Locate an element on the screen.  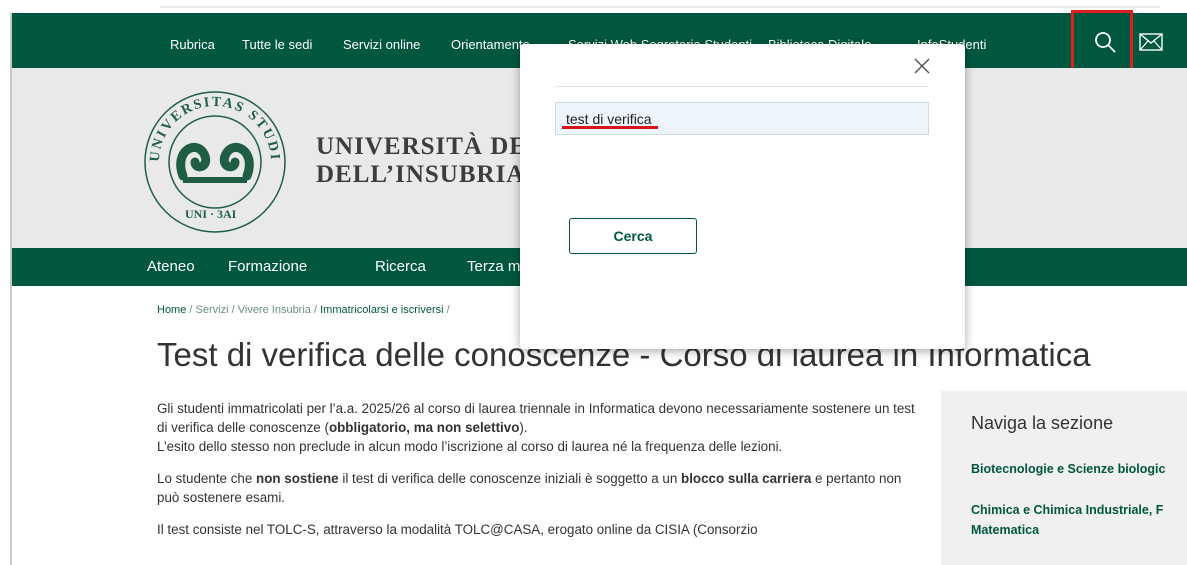
breadcrumb-home: Home is located at coordinates (171, 310).